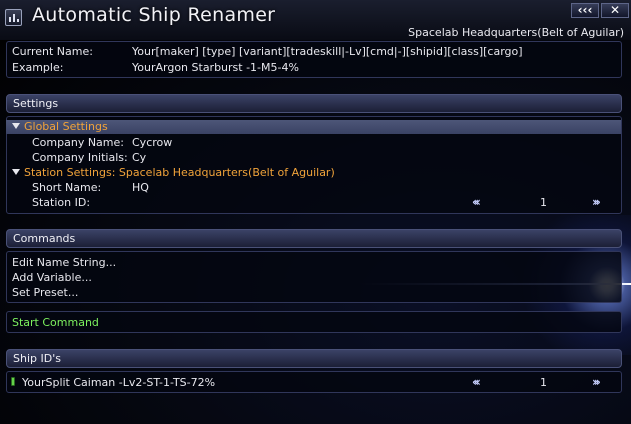 The width and height of the screenshot is (631, 424). Describe the element at coordinates (118, 382) in the screenshot. I see `ship-entry-label: YourSplit Caiman -Lv2-ST-1-TS-72%` at that location.